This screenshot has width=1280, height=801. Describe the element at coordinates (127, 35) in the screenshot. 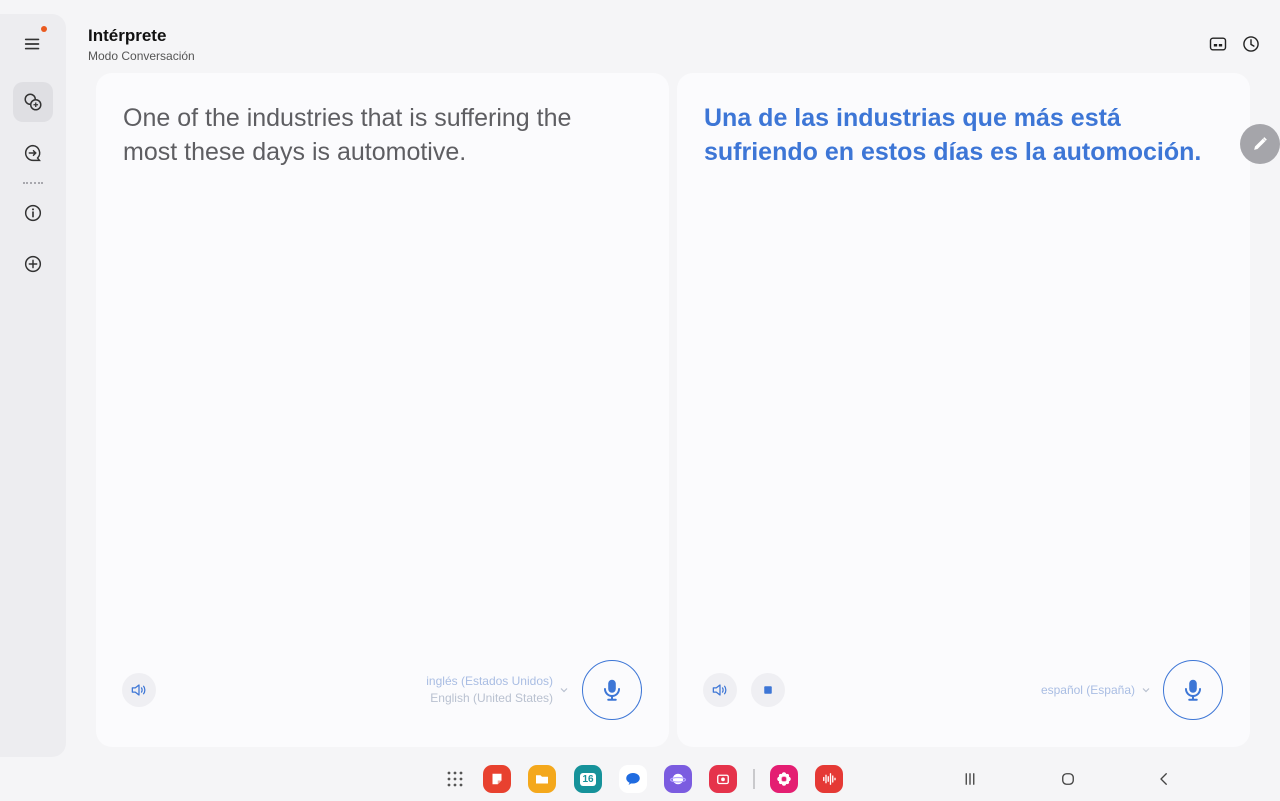

I see `page-title: Intérprete` at that location.